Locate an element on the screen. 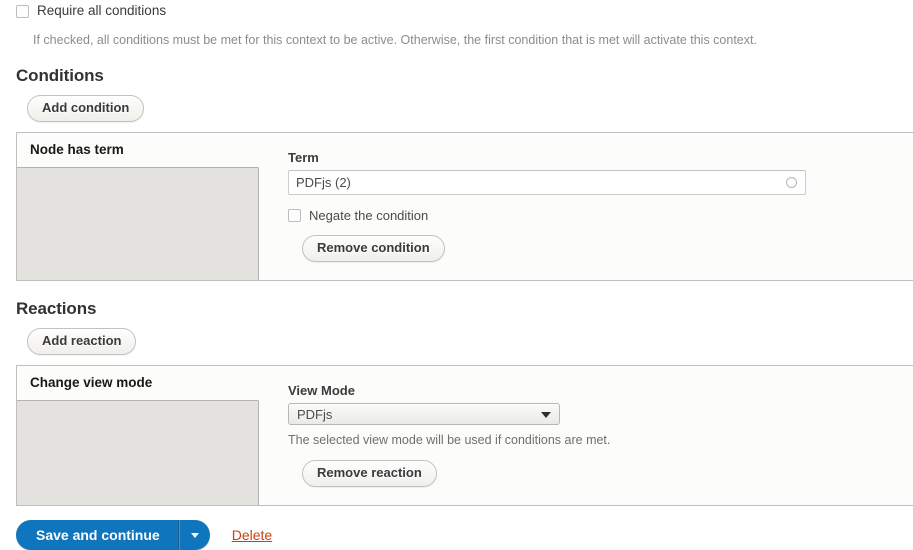 Image resolution: width=913 pixels, height=550 pixels. view-mode-select-value: PDFjs is located at coordinates (315, 414).